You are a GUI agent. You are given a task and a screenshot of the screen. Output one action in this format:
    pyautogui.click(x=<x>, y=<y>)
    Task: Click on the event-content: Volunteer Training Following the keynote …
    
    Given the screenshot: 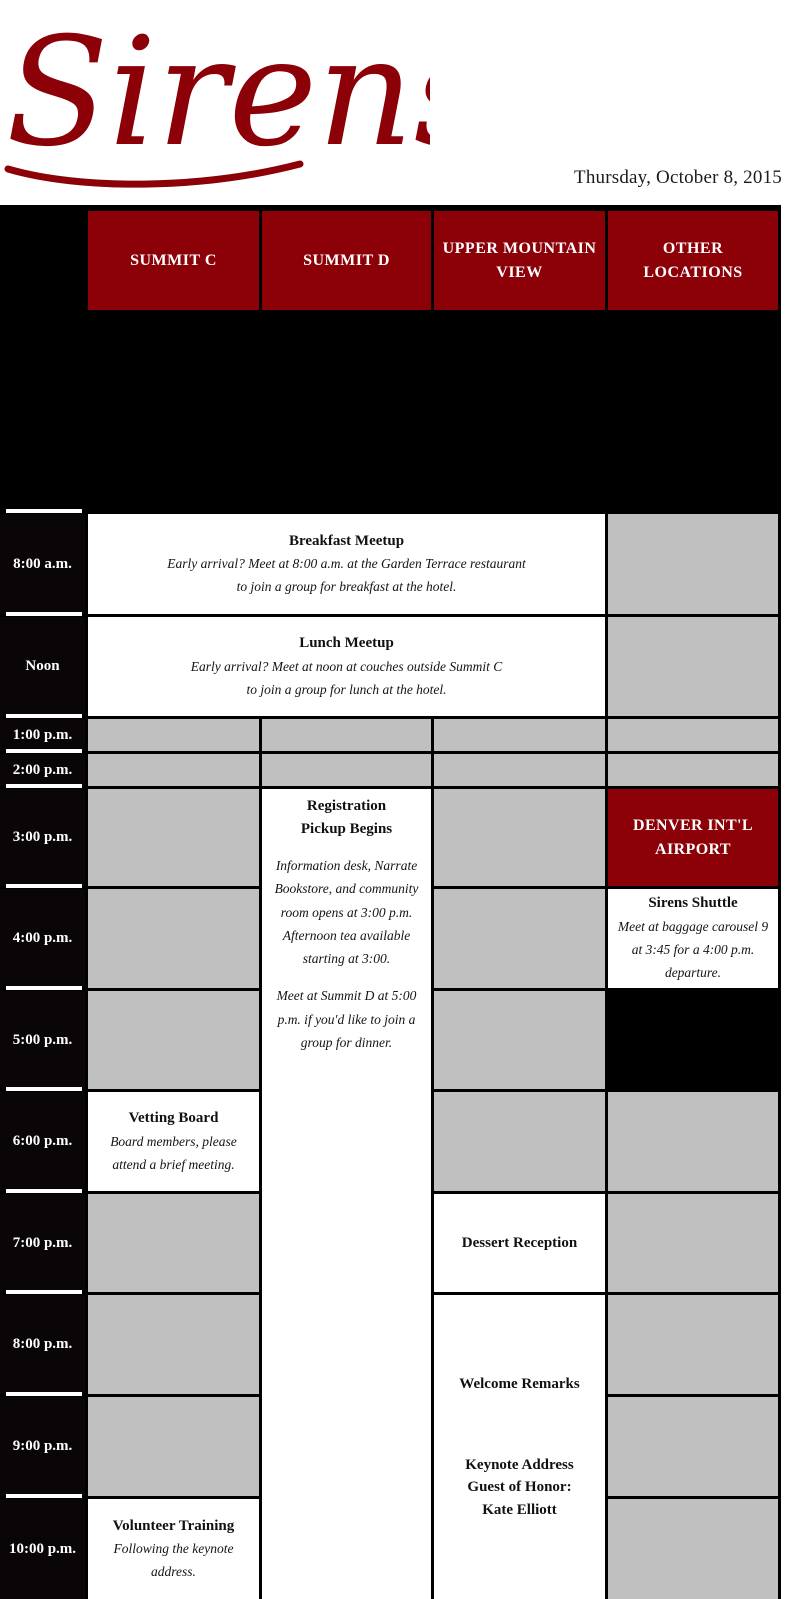 What is the action you would take?
    pyautogui.click(x=173, y=1549)
    